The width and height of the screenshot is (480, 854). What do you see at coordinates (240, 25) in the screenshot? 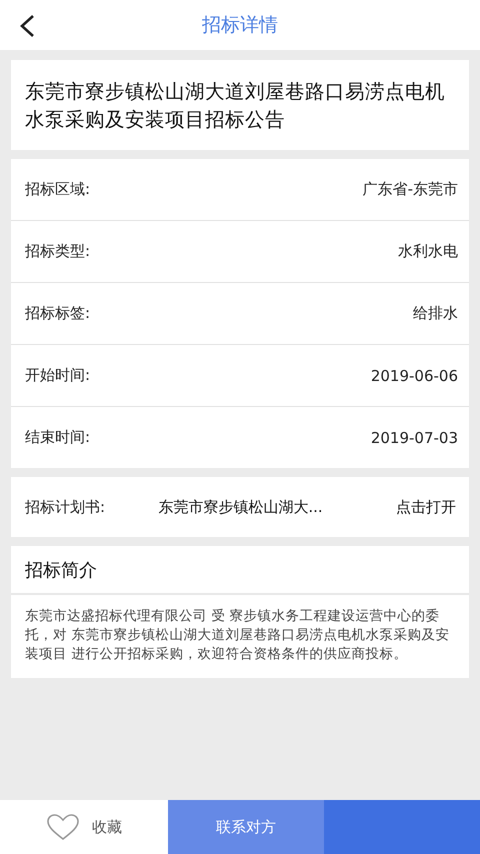
I see `page-title: 招标详情` at bounding box center [240, 25].